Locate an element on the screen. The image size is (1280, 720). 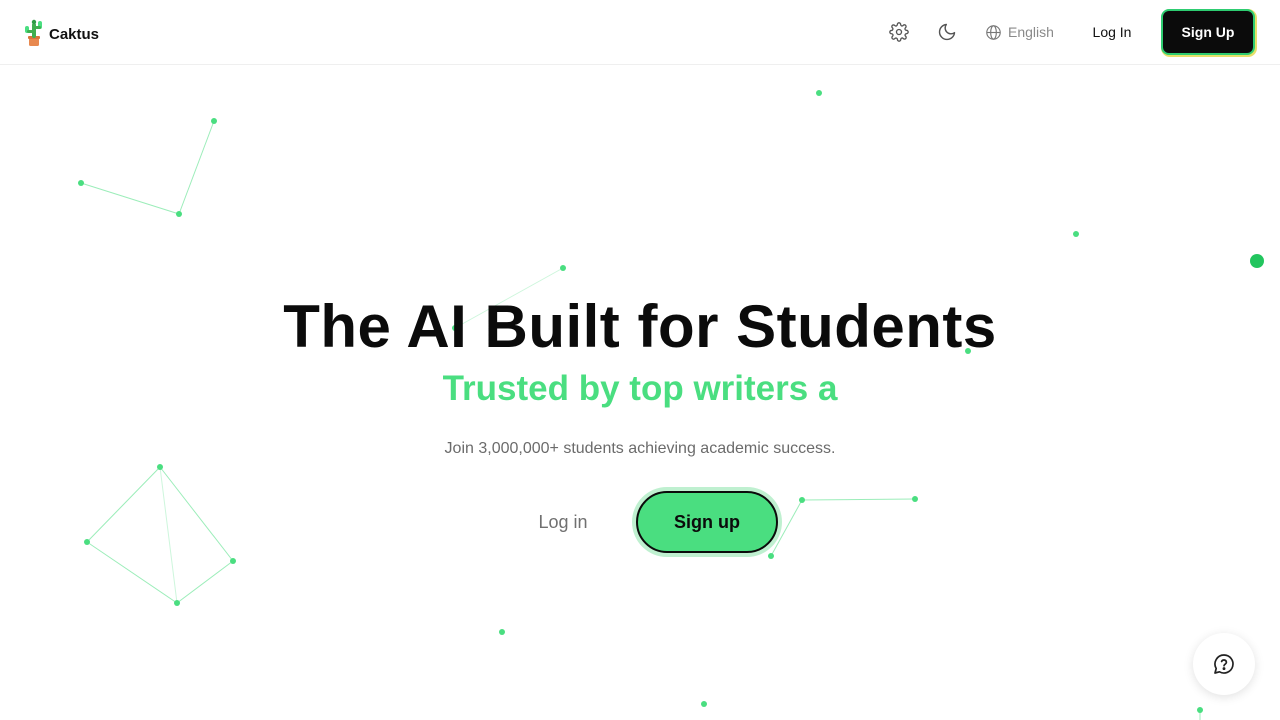
settings-button is located at coordinates (899, 32).